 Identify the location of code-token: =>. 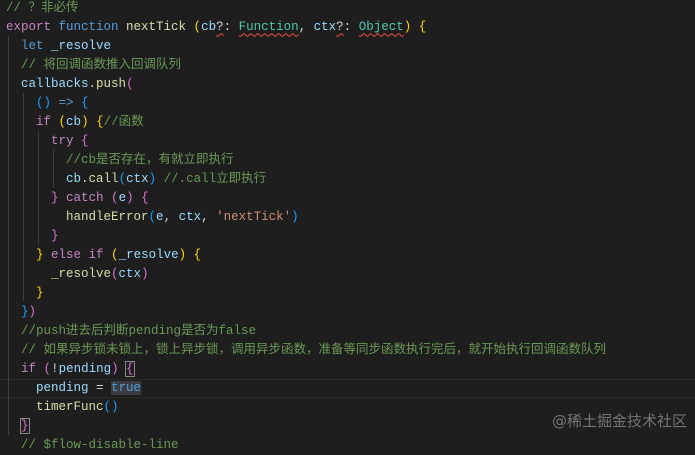
(66, 102).